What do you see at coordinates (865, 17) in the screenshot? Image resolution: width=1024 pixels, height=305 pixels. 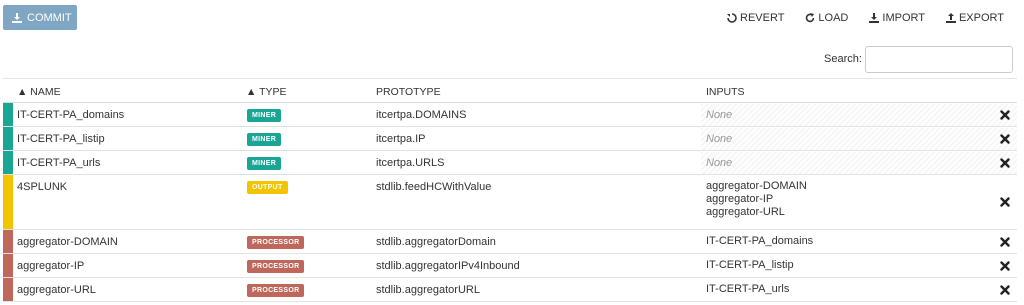 I see `toolbar: REVERT LOAD IMPORT EXPORT` at bounding box center [865, 17].